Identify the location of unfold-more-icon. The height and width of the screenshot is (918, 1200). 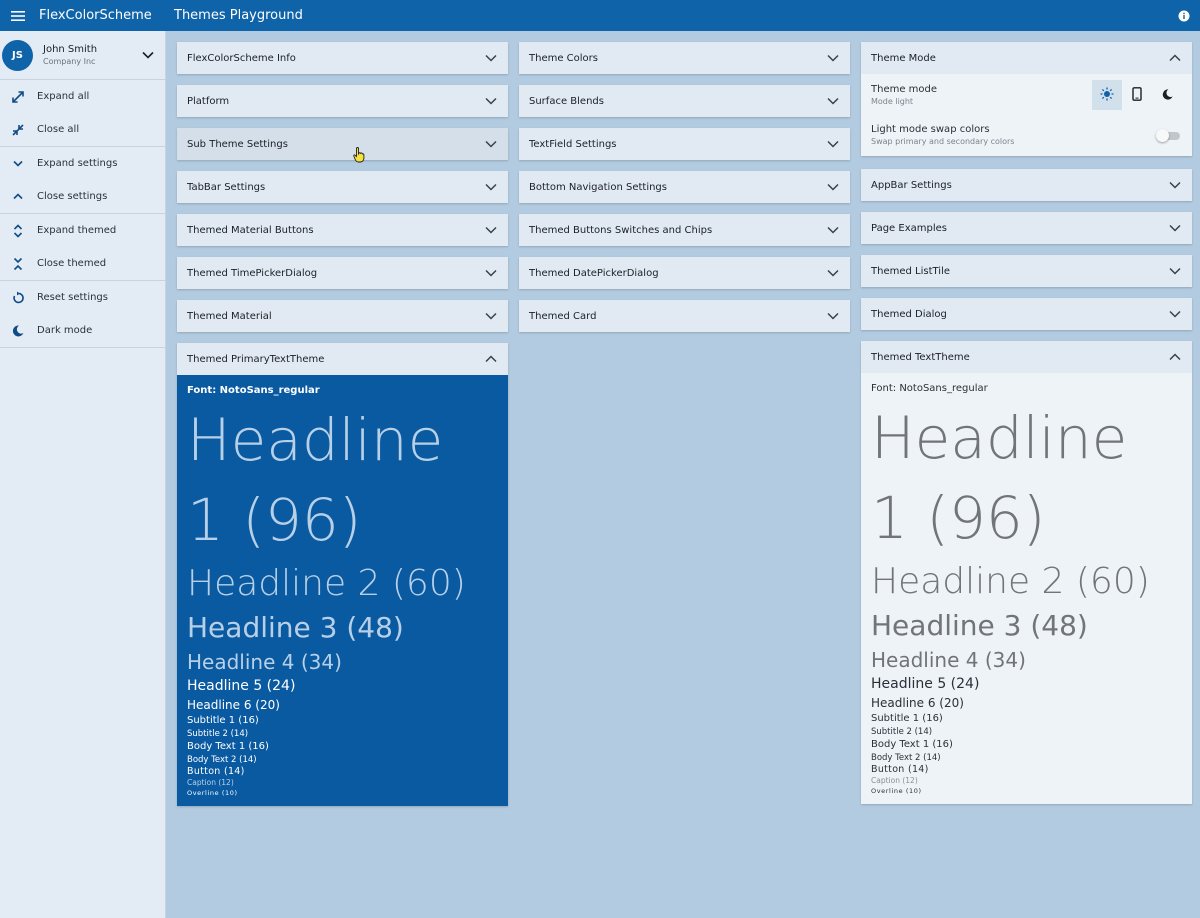
(18, 231).